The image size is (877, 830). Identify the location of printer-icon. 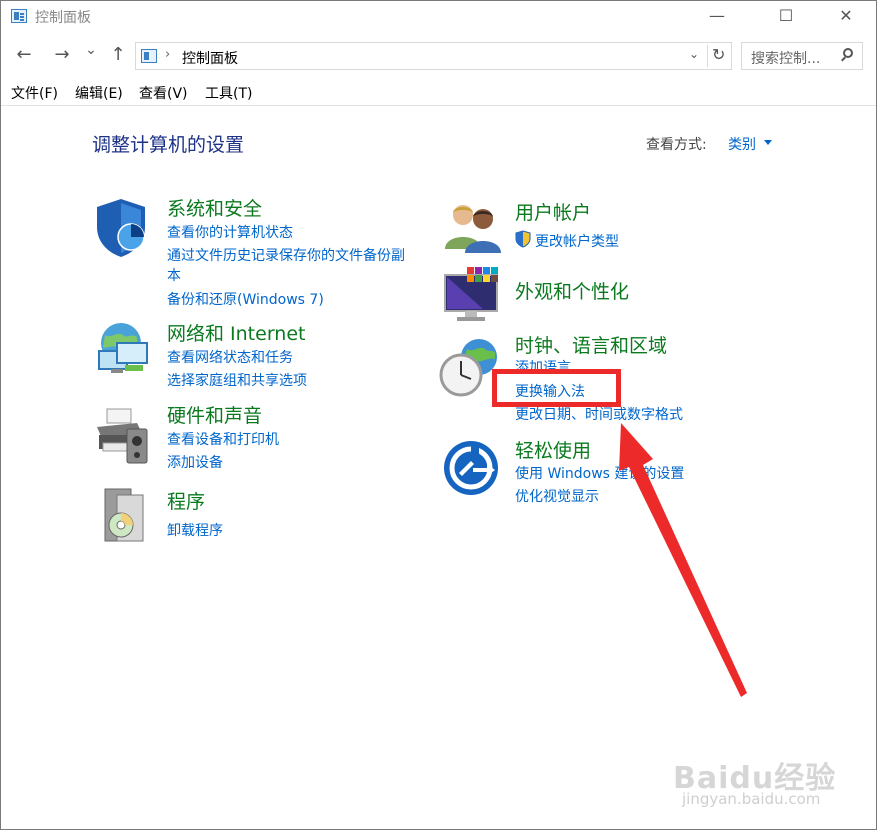
(122, 436).